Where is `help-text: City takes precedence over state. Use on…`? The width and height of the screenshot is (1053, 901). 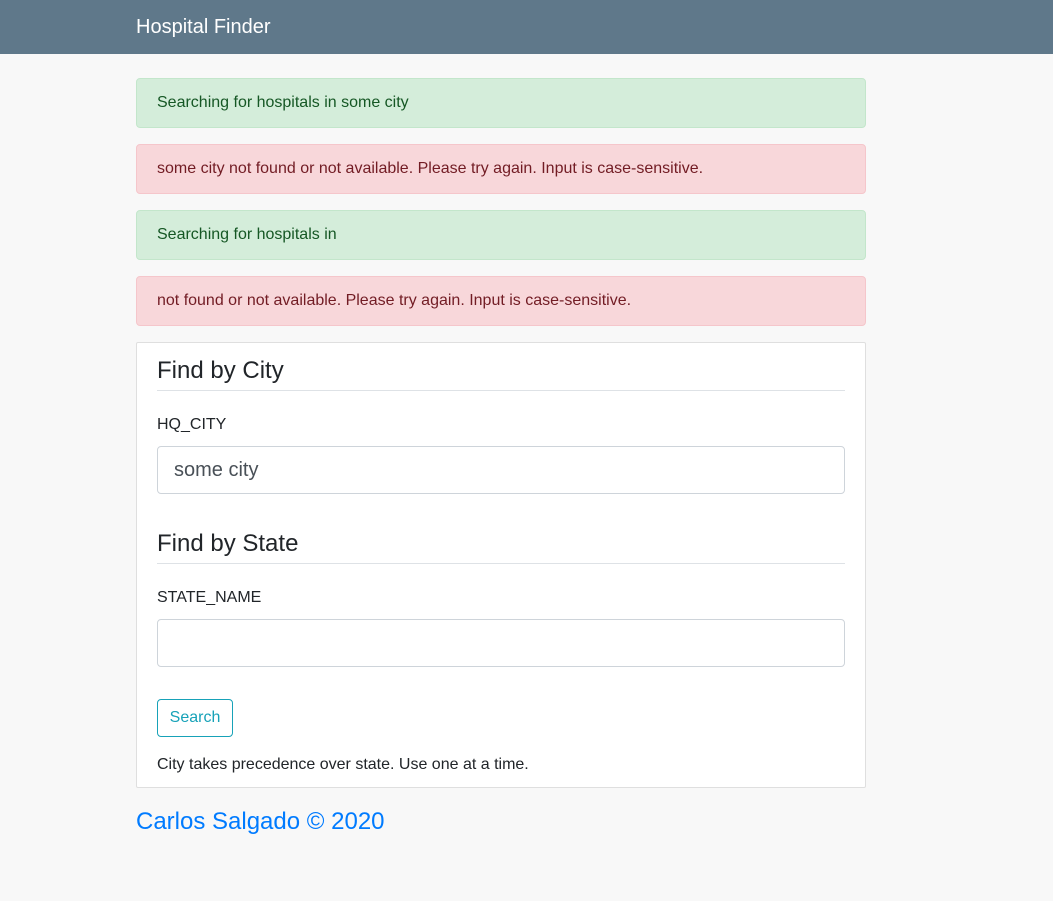 help-text: City takes precedence over state. Use on… is located at coordinates (343, 764).